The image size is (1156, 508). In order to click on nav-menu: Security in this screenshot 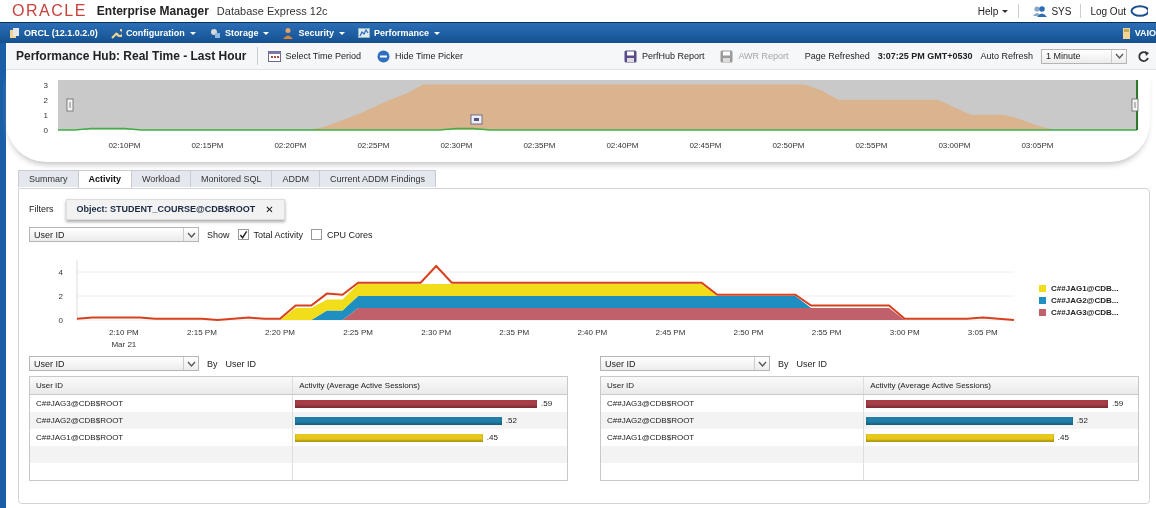, I will do `click(314, 33)`.